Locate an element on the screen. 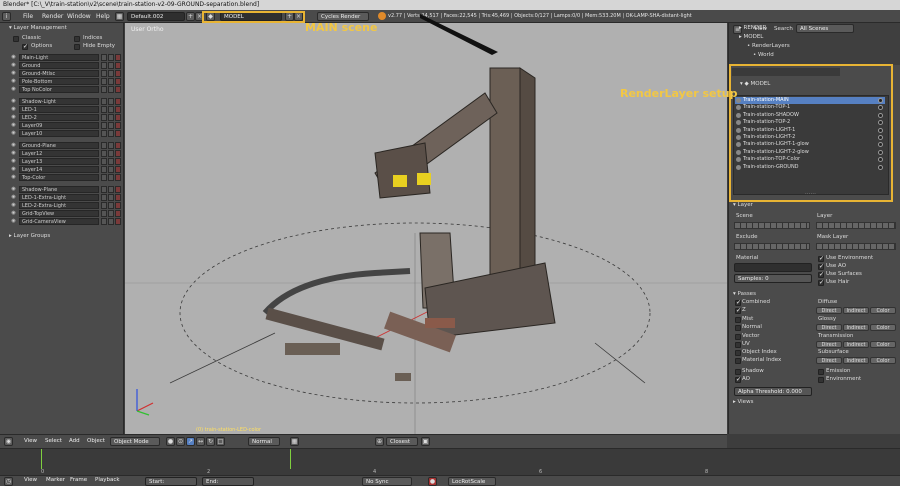  screen-layout-icon: ▦ is located at coordinates (119, 16).